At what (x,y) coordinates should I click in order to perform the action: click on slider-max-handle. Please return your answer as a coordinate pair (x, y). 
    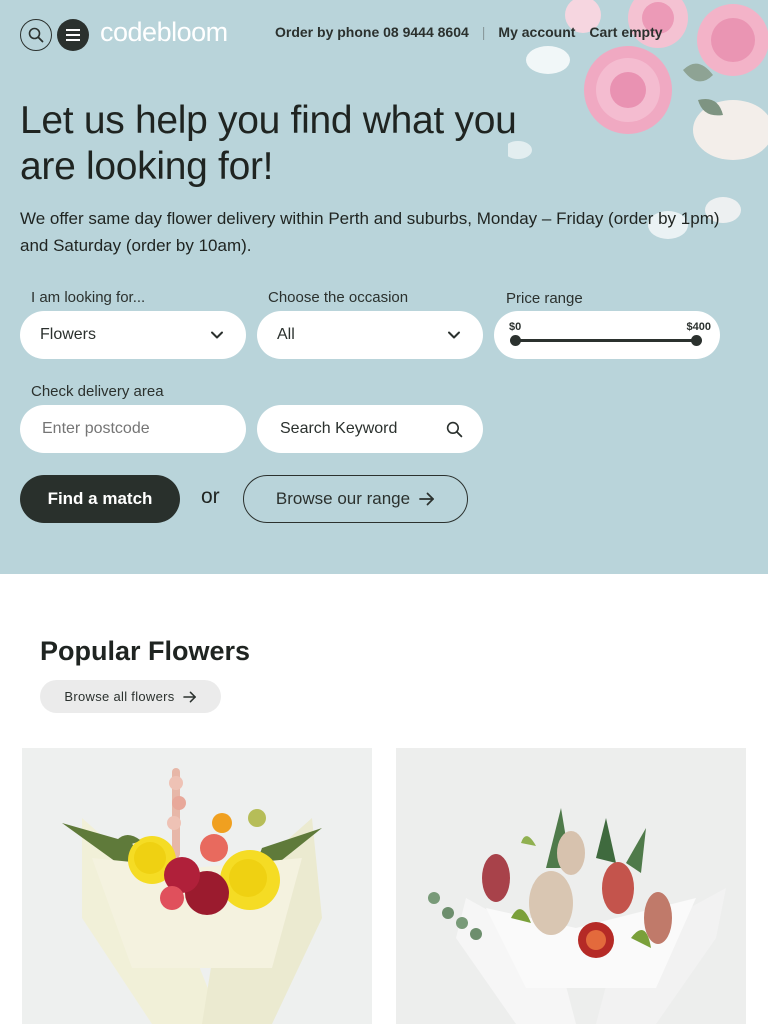
    Looking at the image, I should click on (696, 340).